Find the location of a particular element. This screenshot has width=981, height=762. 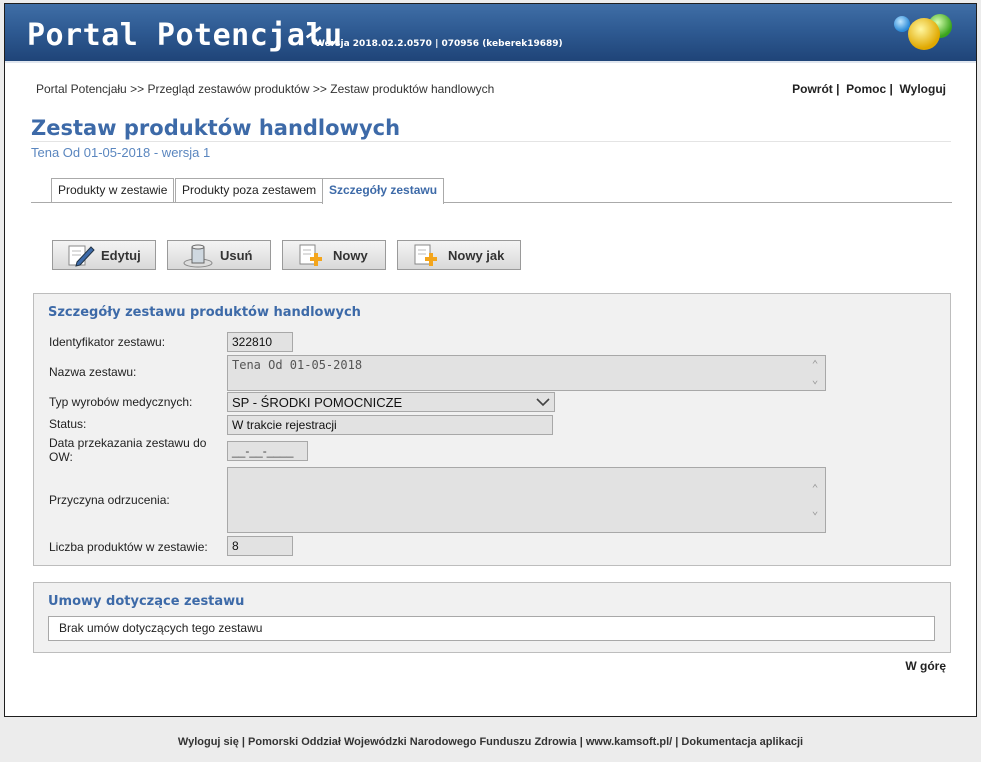

id-field: 322810 is located at coordinates (260, 342).